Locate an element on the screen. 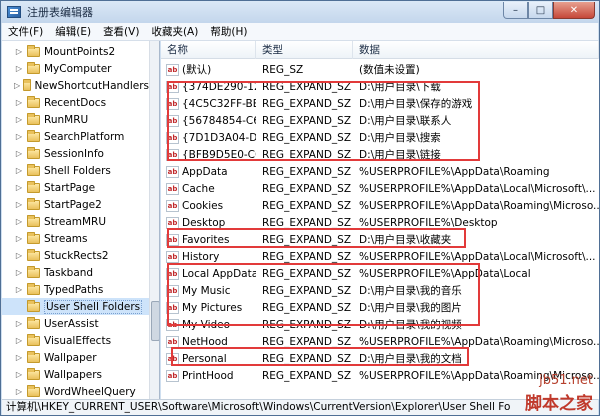  tree-item: ▷ Shell Folders is located at coordinates (75, 170).